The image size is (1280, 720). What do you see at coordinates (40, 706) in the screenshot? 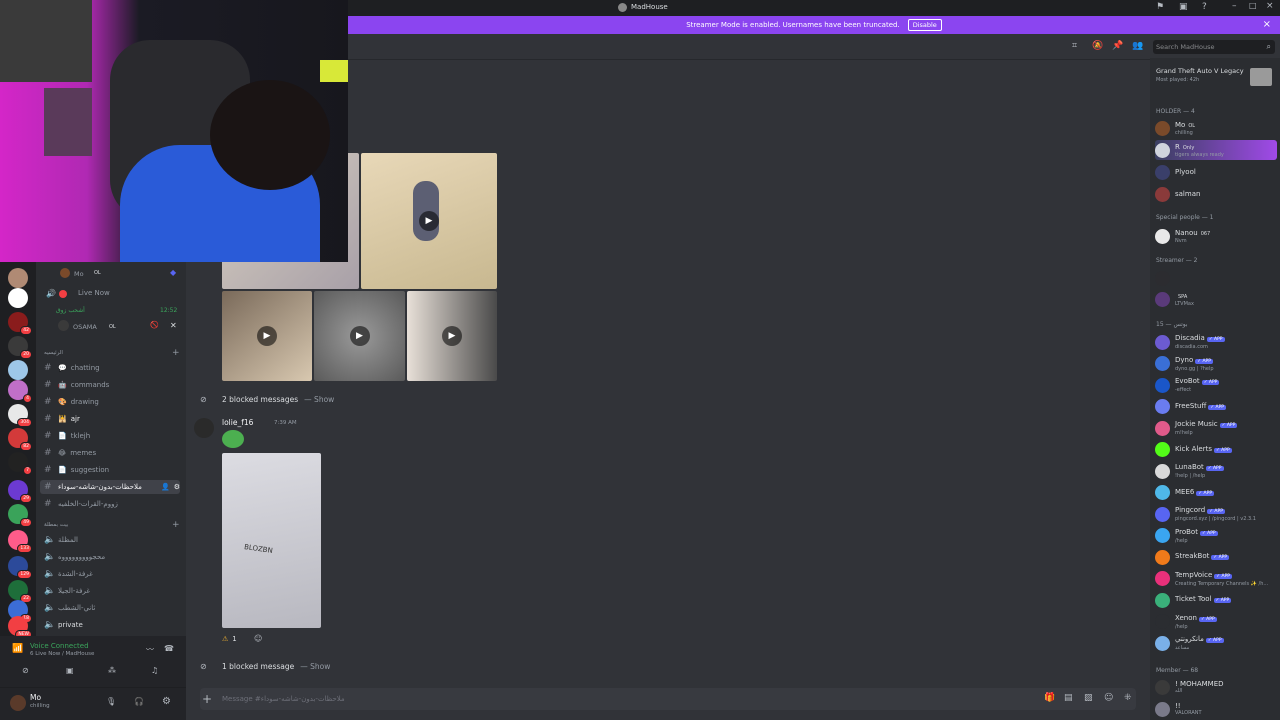
I see `user-status: chilling` at bounding box center [40, 706].